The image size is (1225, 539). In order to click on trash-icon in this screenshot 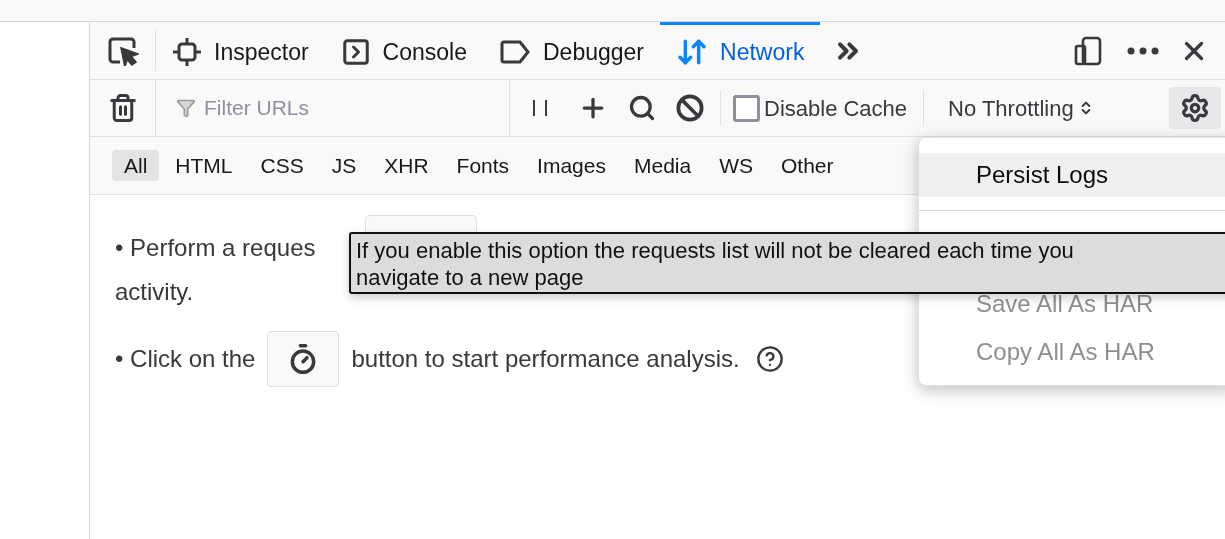, I will do `click(122, 108)`.